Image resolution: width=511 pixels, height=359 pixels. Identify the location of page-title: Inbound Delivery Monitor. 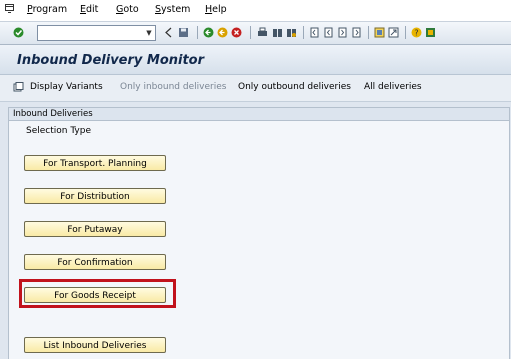
(111, 60).